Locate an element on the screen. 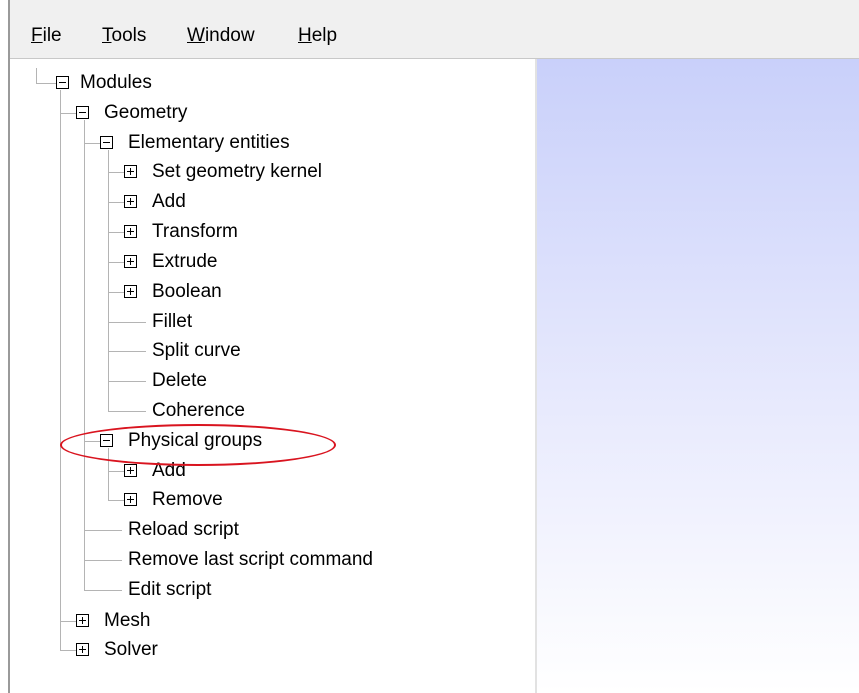 Image resolution: width=859 pixels, height=693 pixels. menu-window-mnemonic: W is located at coordinates (196, 35).